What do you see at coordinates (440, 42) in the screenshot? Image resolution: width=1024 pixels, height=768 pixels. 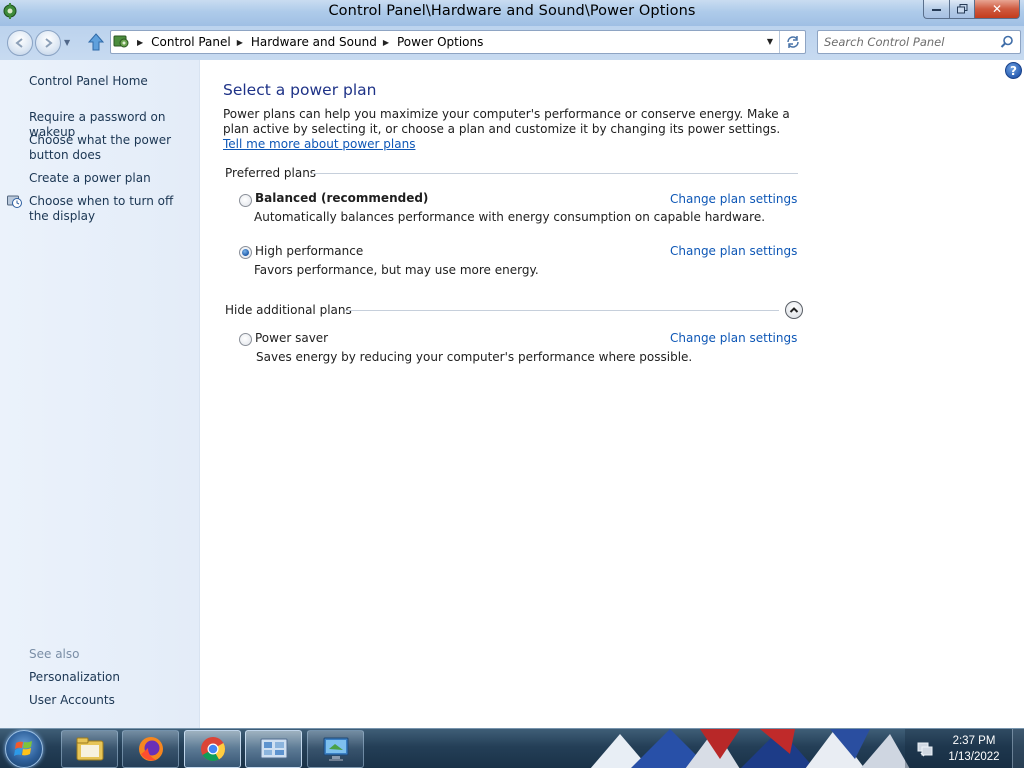 I see `breadcrumb-power-options: Power Options` at bounding box center [440, 42].